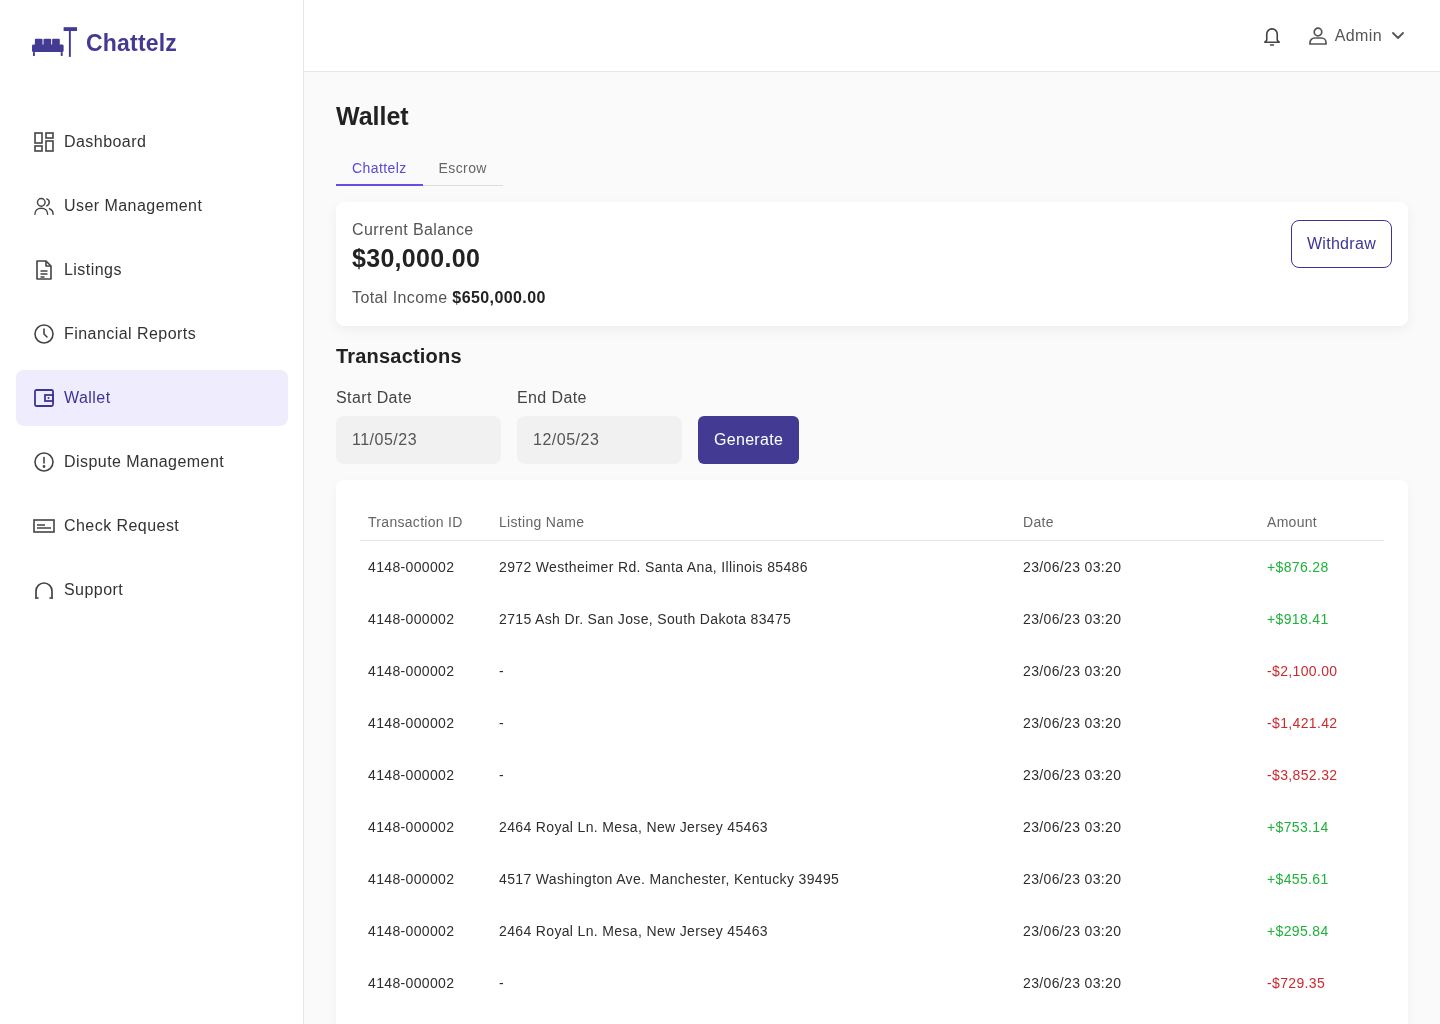  I want to click on field-label: Start Date, so click(375, 398).